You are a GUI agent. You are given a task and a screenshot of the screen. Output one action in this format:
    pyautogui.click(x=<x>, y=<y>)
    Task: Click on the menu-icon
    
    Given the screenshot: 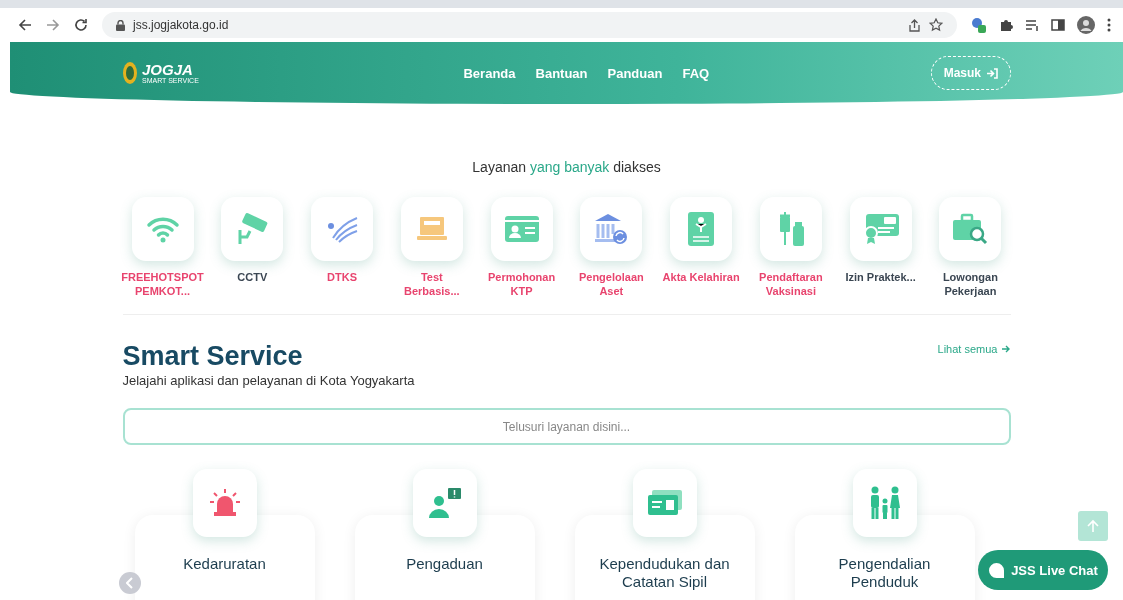 What is the action you would take?
    pyautogui.click(x=1109, y=25)
    